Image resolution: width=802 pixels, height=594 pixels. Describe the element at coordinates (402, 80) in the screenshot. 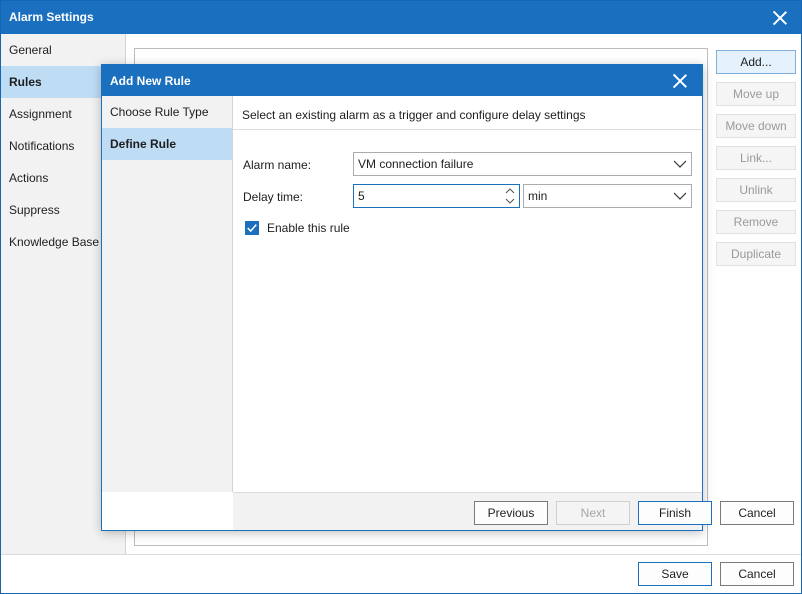

I see `dialog-titlebar: Add New Rule` at that location.